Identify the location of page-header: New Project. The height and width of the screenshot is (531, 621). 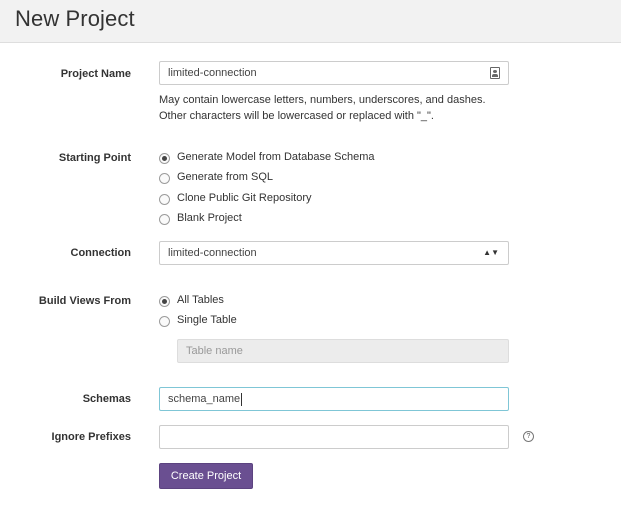
(310, 21).